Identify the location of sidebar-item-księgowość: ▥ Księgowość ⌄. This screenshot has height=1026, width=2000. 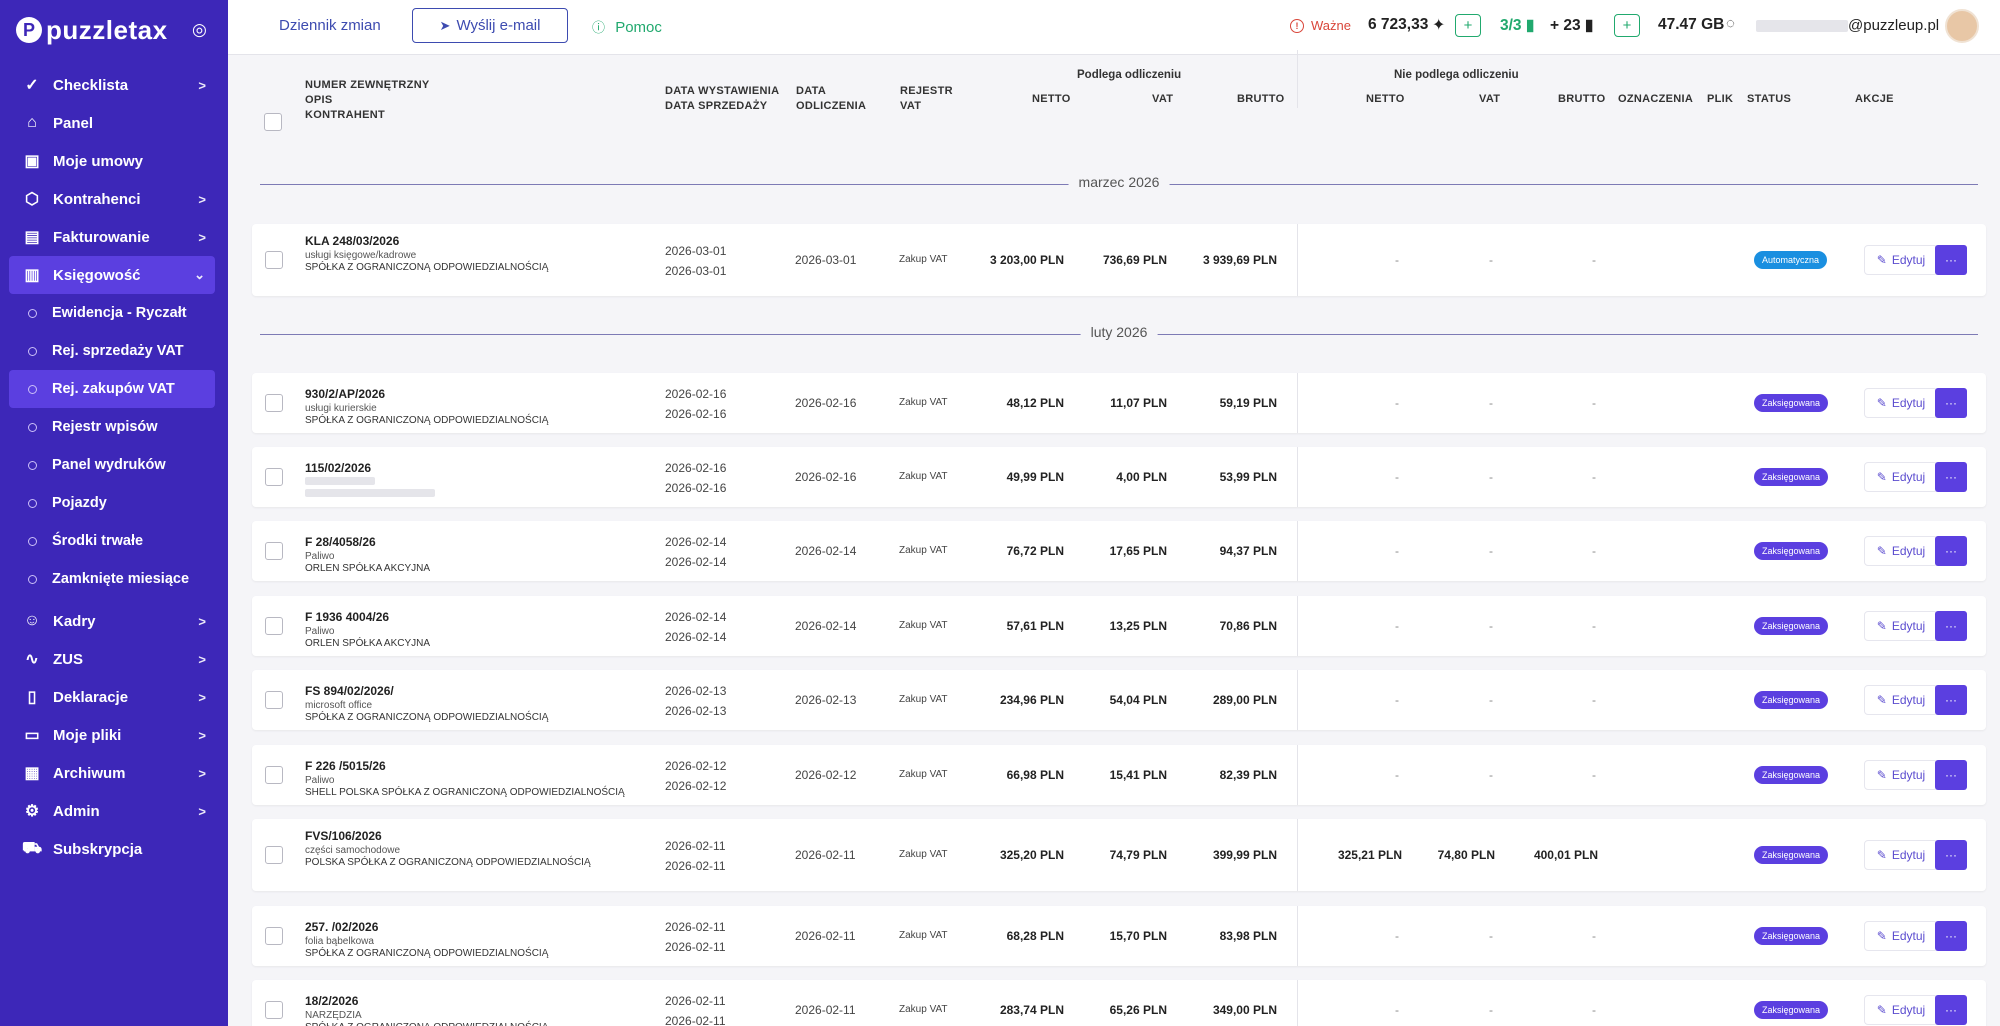
(112, 275).